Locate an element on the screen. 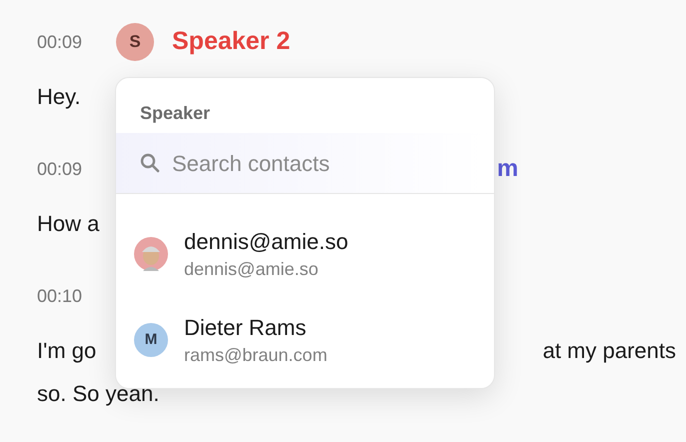 This screenshot has width=686, height=442. transcript-text: How a is located at coordinates (68, 224).